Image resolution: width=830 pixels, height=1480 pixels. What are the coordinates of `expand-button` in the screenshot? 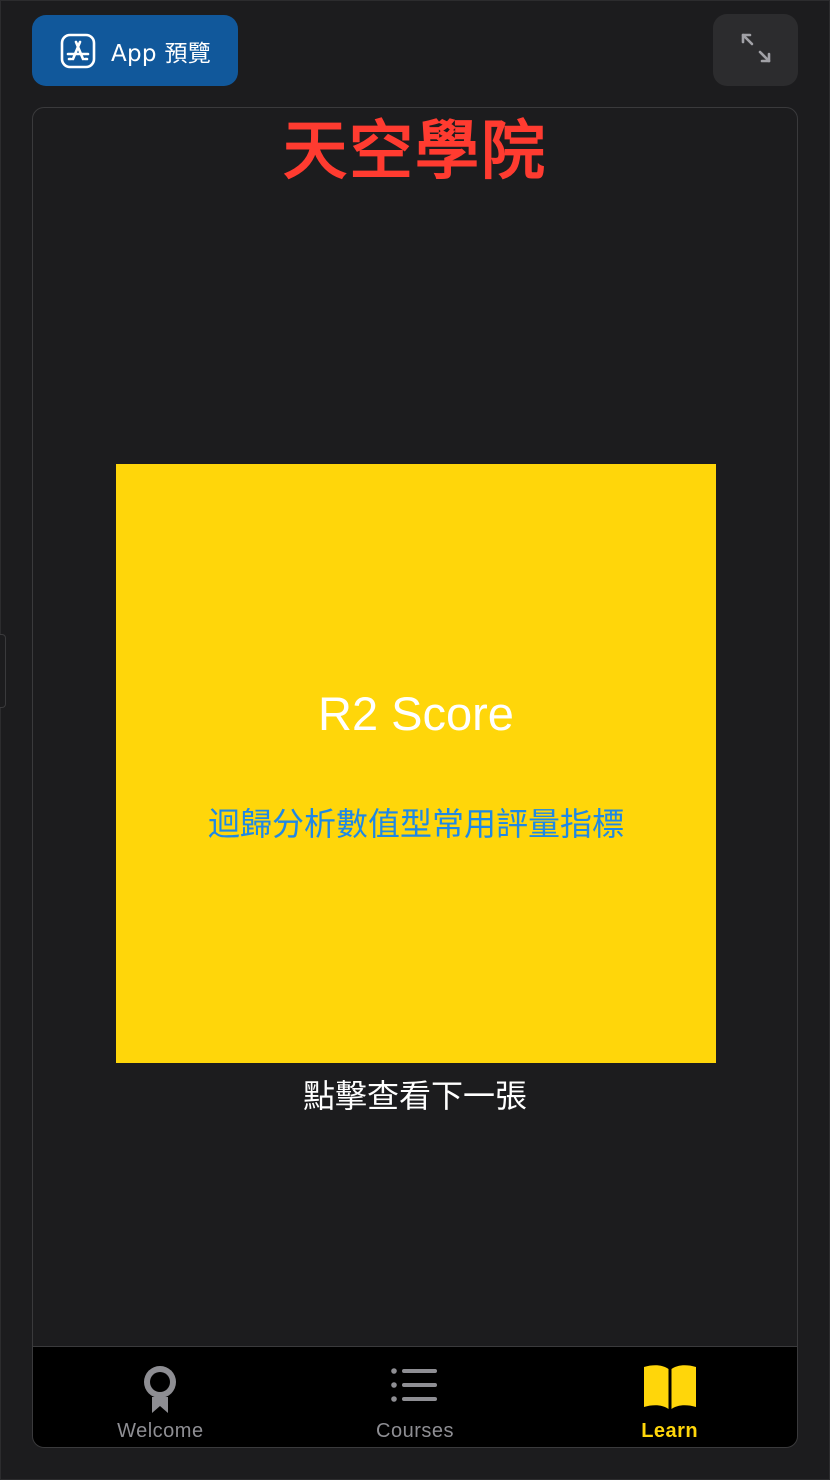 It's located at (755, 50).